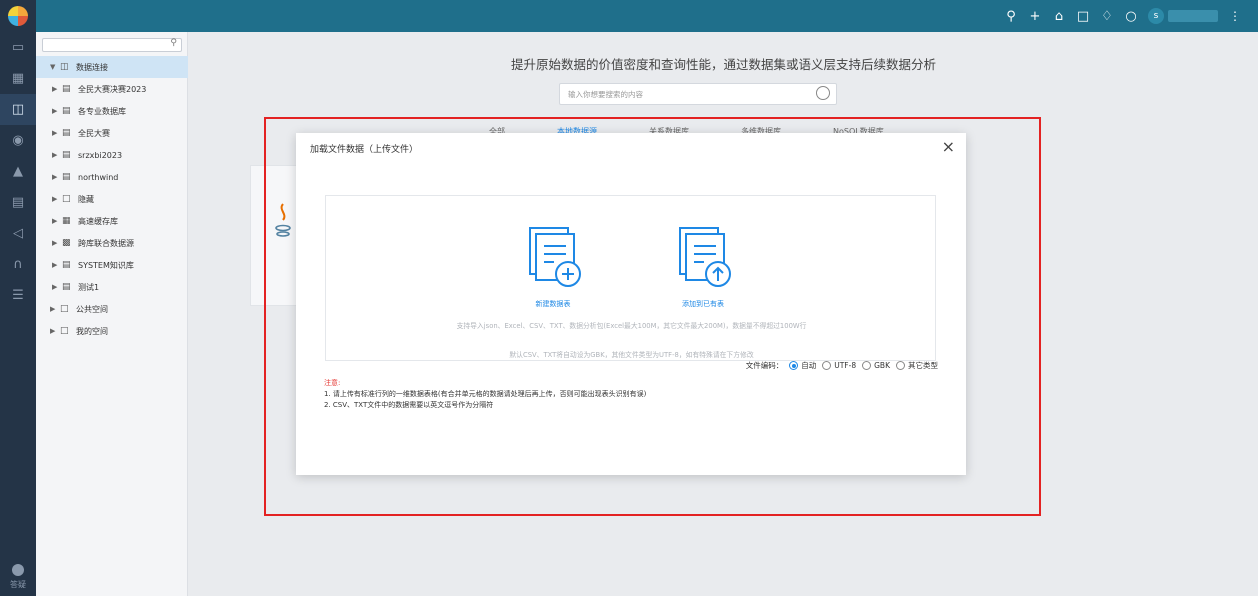 Image resolution: width=1258 pixels, height=596 pixels. I want to click on encoding-selector: 文件编码： 自动 UTF-8 GBK 其它类型, so click(842, 365).